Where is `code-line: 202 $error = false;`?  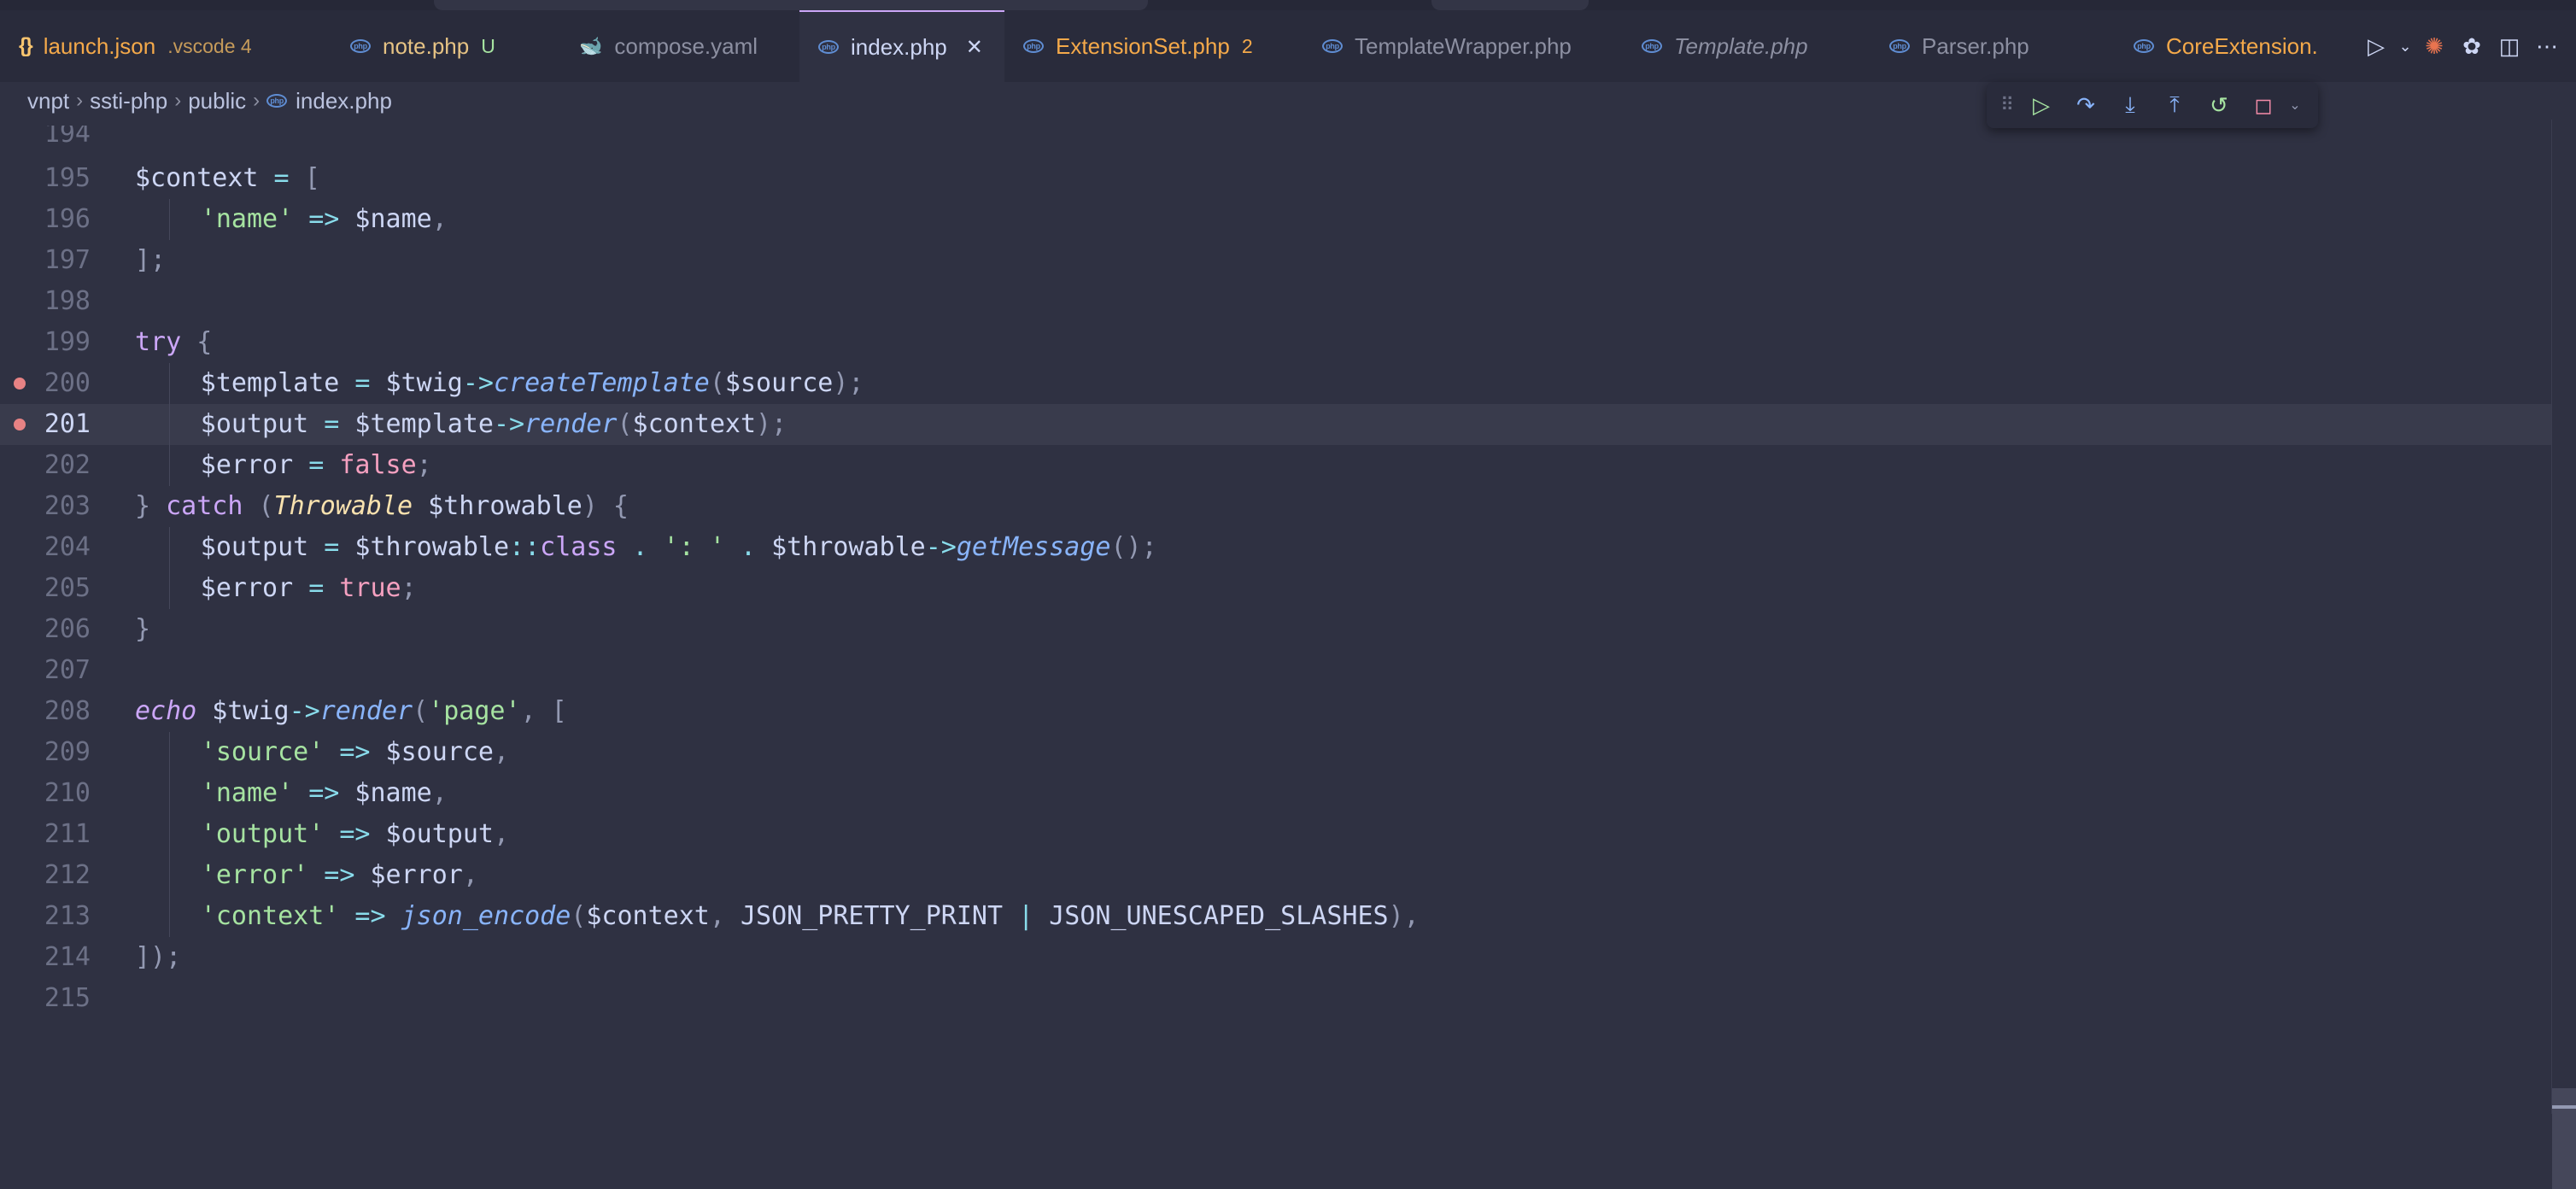
code-line: 202 $error = false; is located at coordinates (1276, 465).